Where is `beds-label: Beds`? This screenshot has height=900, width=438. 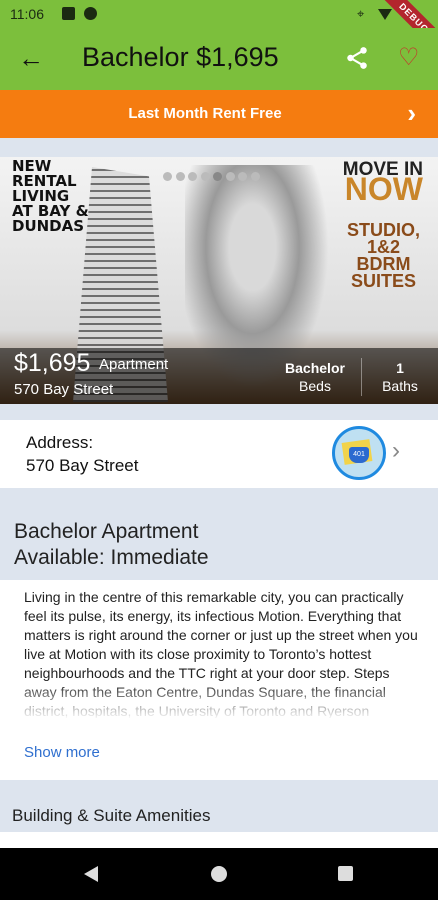
beds-label: Beds is located at coordinates (315, 386).